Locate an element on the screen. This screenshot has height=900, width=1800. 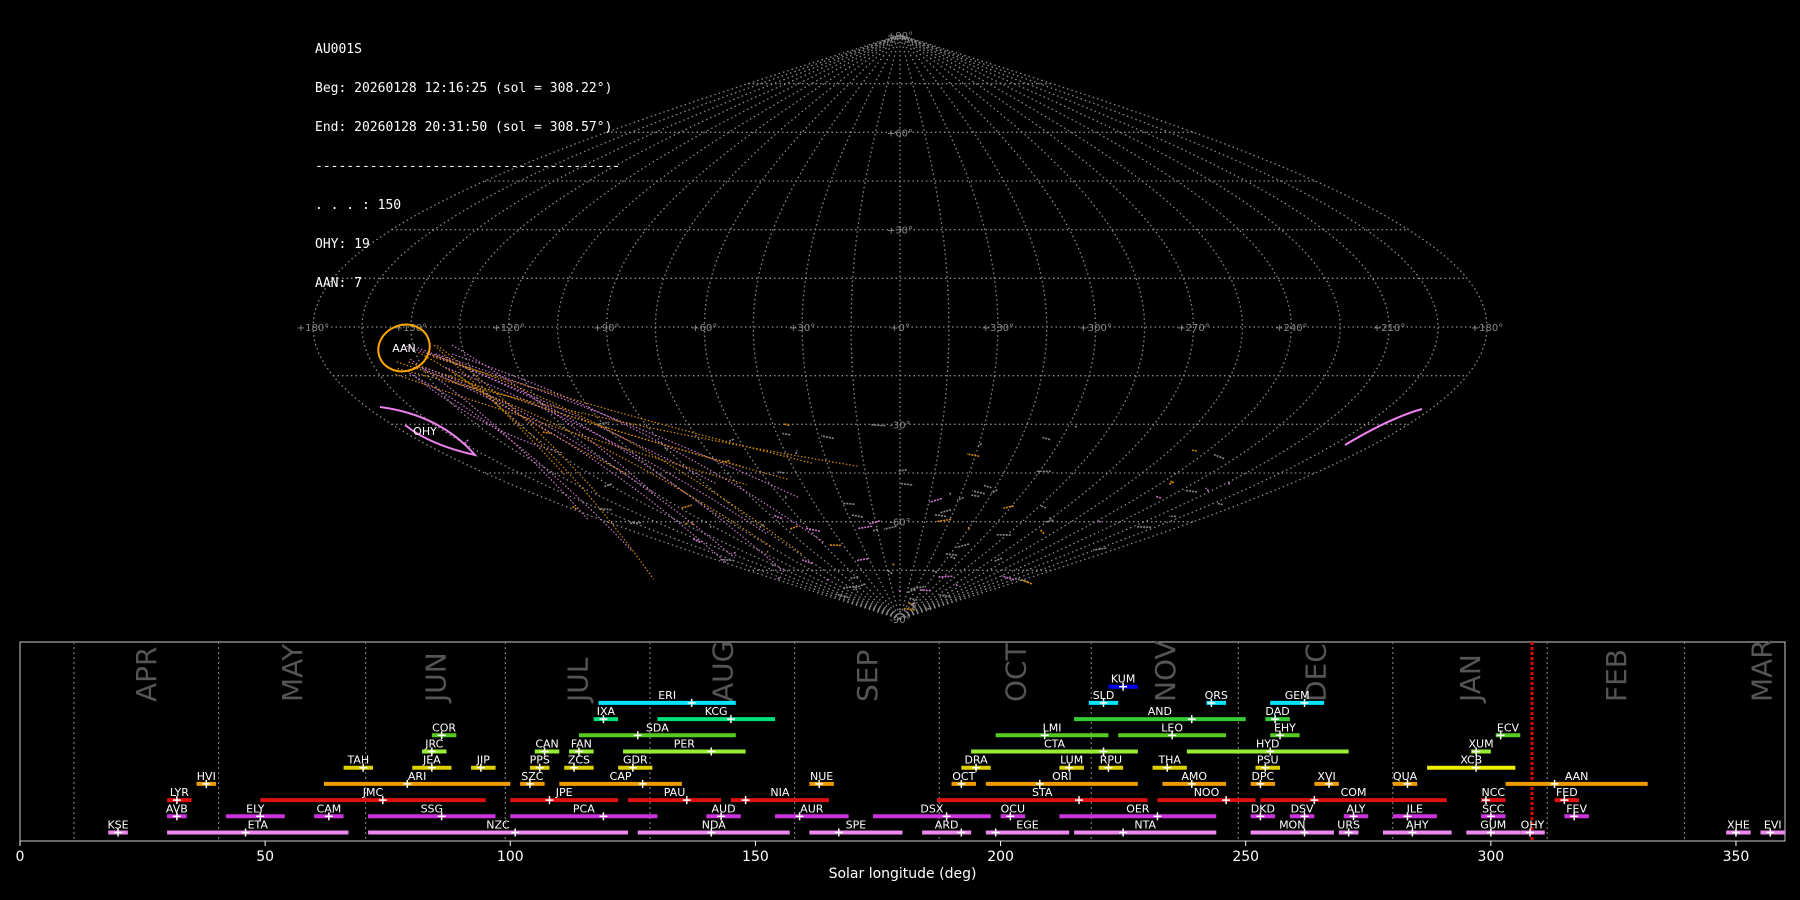
shower-label: AMO is located at coordinates (1194, 776).